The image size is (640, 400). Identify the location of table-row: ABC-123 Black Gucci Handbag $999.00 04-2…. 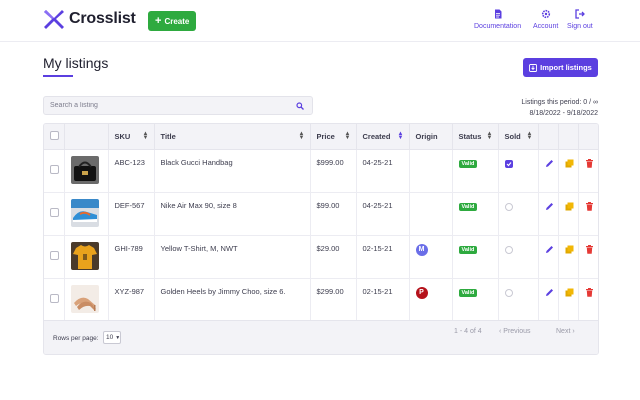
(321, 171).